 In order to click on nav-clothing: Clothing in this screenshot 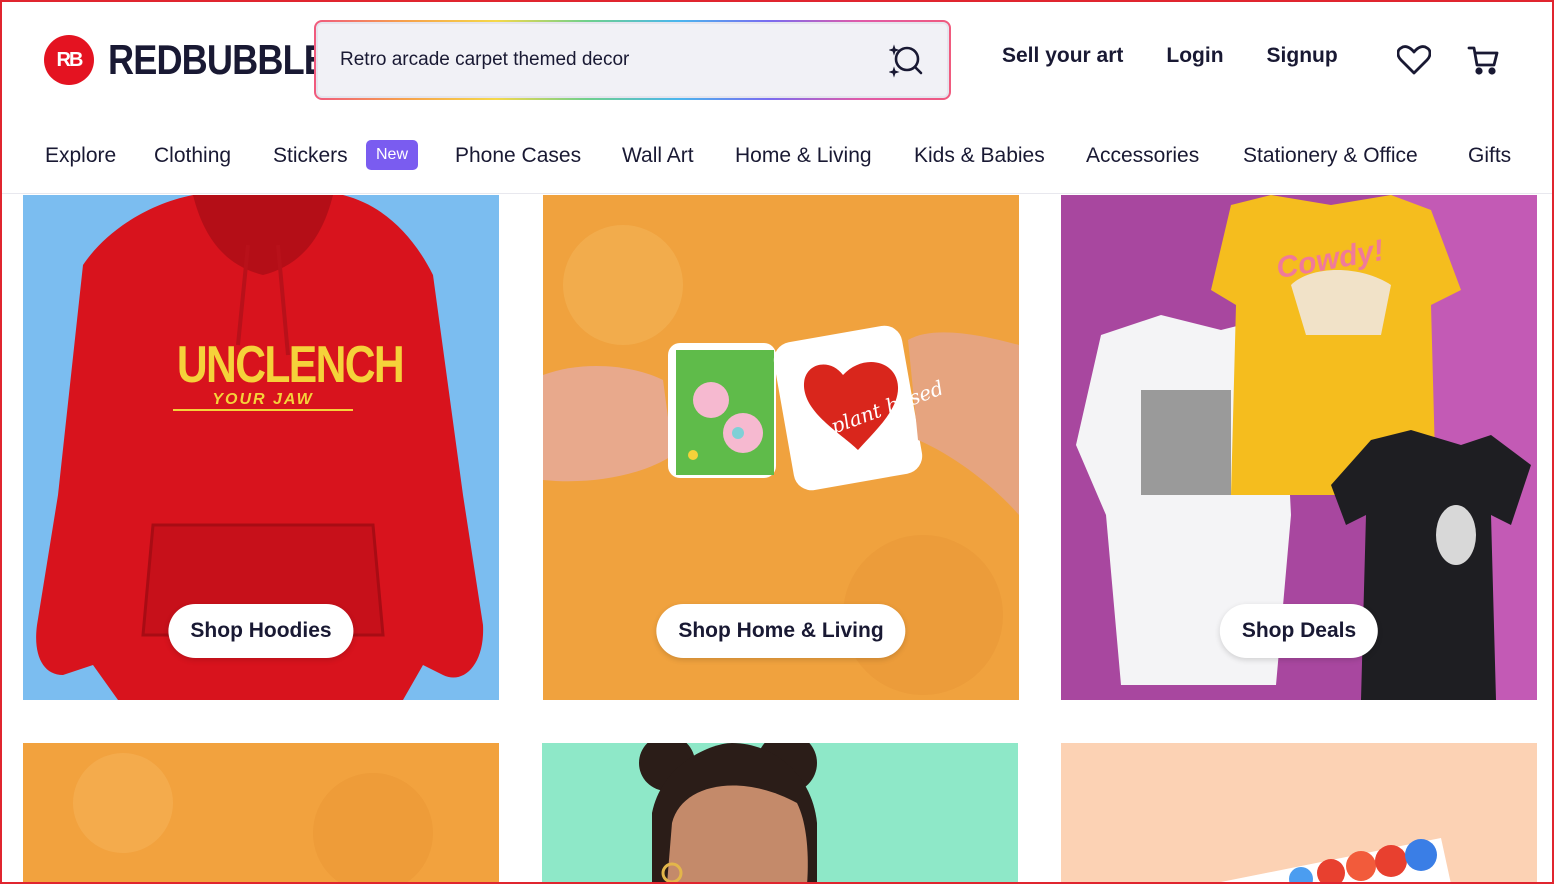, I will do `click(192, 156)`.